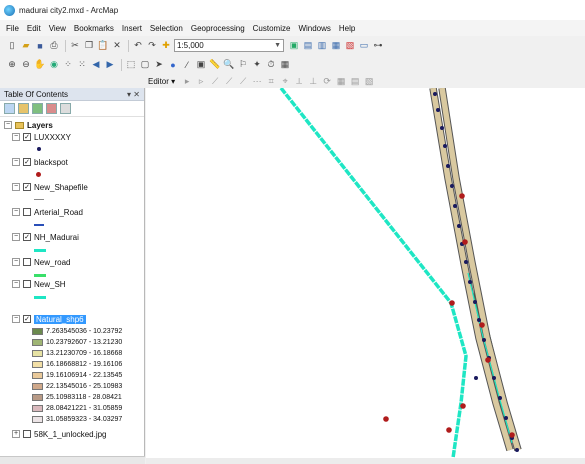 The image size is (585, 464). What do you see at coordinates (41, 137) in the screenshot?
I see `layer-luxxxxy: − ✓ LUXXXXY` at bounding box center [41, 137].